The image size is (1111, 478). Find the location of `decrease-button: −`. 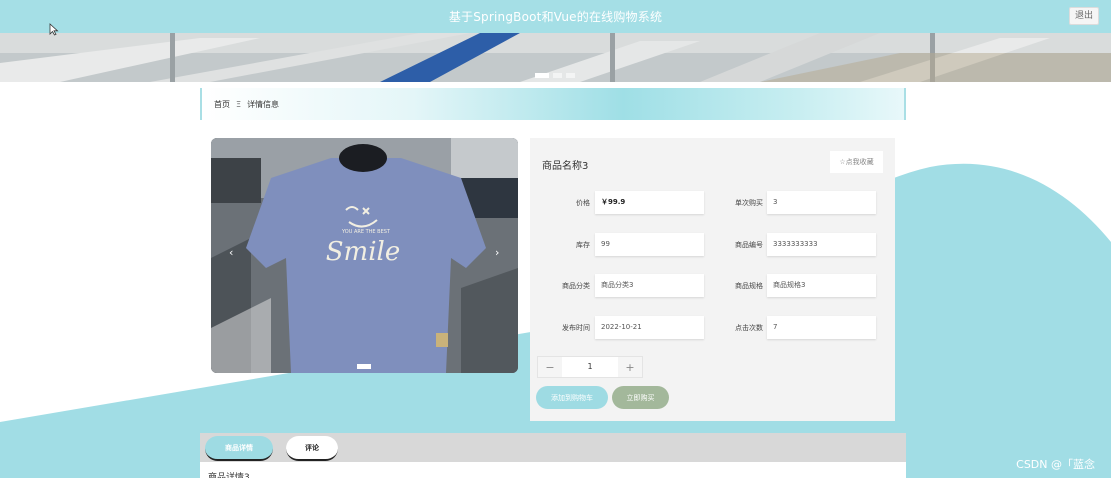

decrease-button: − is located at coordinates (550, 367).